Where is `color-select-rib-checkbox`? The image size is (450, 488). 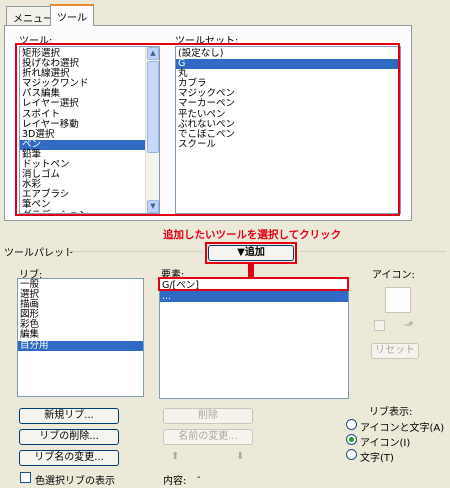
color-select-rib-checkbox is located at coordinates (25, 477).